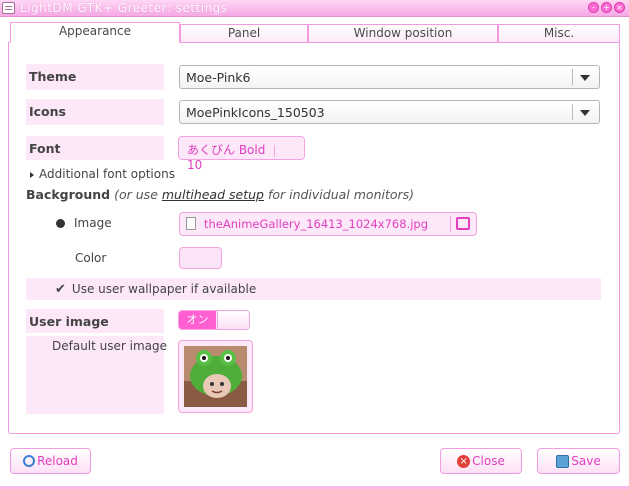 This screenshot has width=629, height=489. I want to click on close-button: × Close, so click(481, 461).